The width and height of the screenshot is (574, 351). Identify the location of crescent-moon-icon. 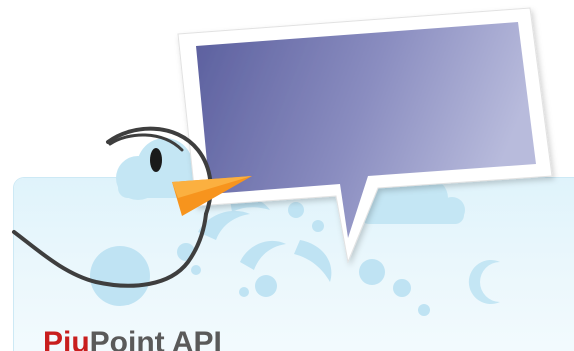
(484, 282).